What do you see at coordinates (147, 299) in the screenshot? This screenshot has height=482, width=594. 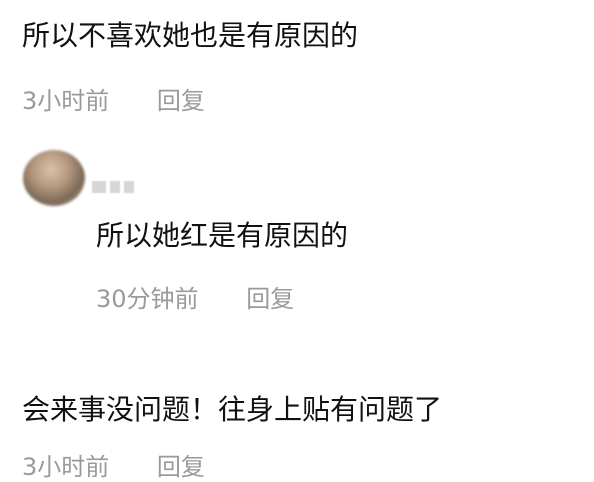 I see `reply-timestamp: 30分钟前` at bounding box center [147, 299].